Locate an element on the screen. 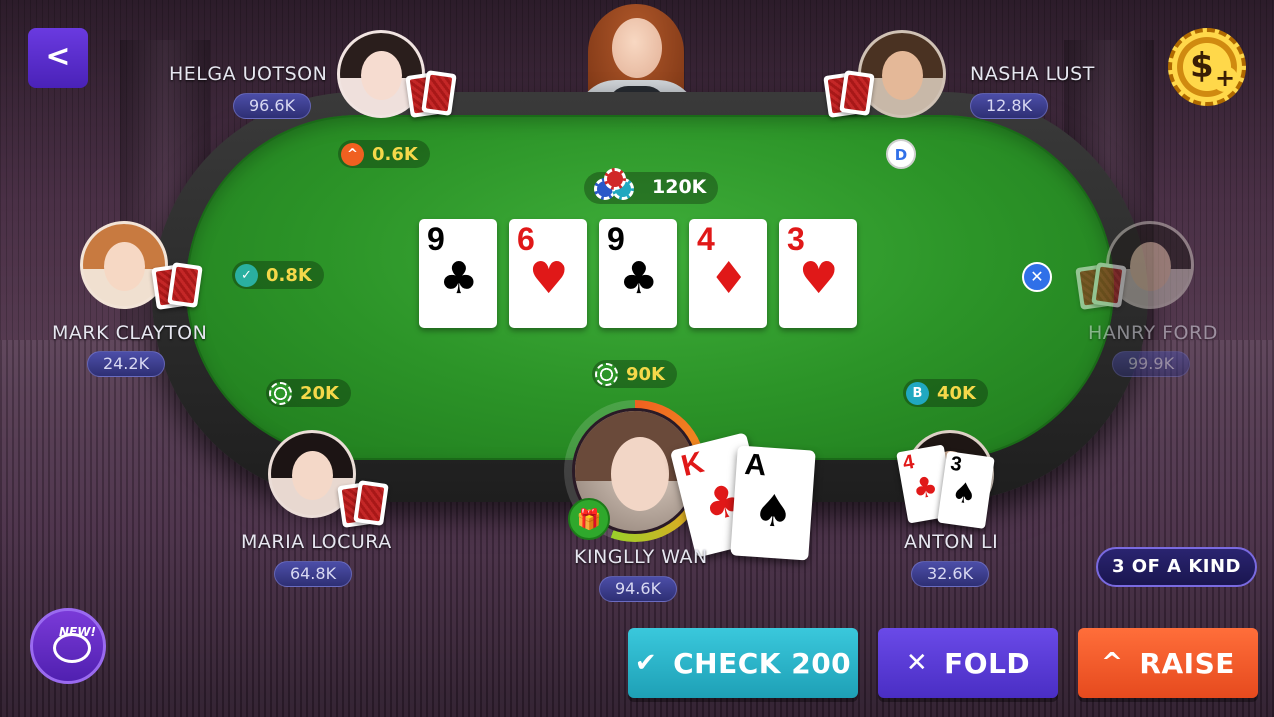  raise-button-label: RAISE is located at coordinates (1187, 663).